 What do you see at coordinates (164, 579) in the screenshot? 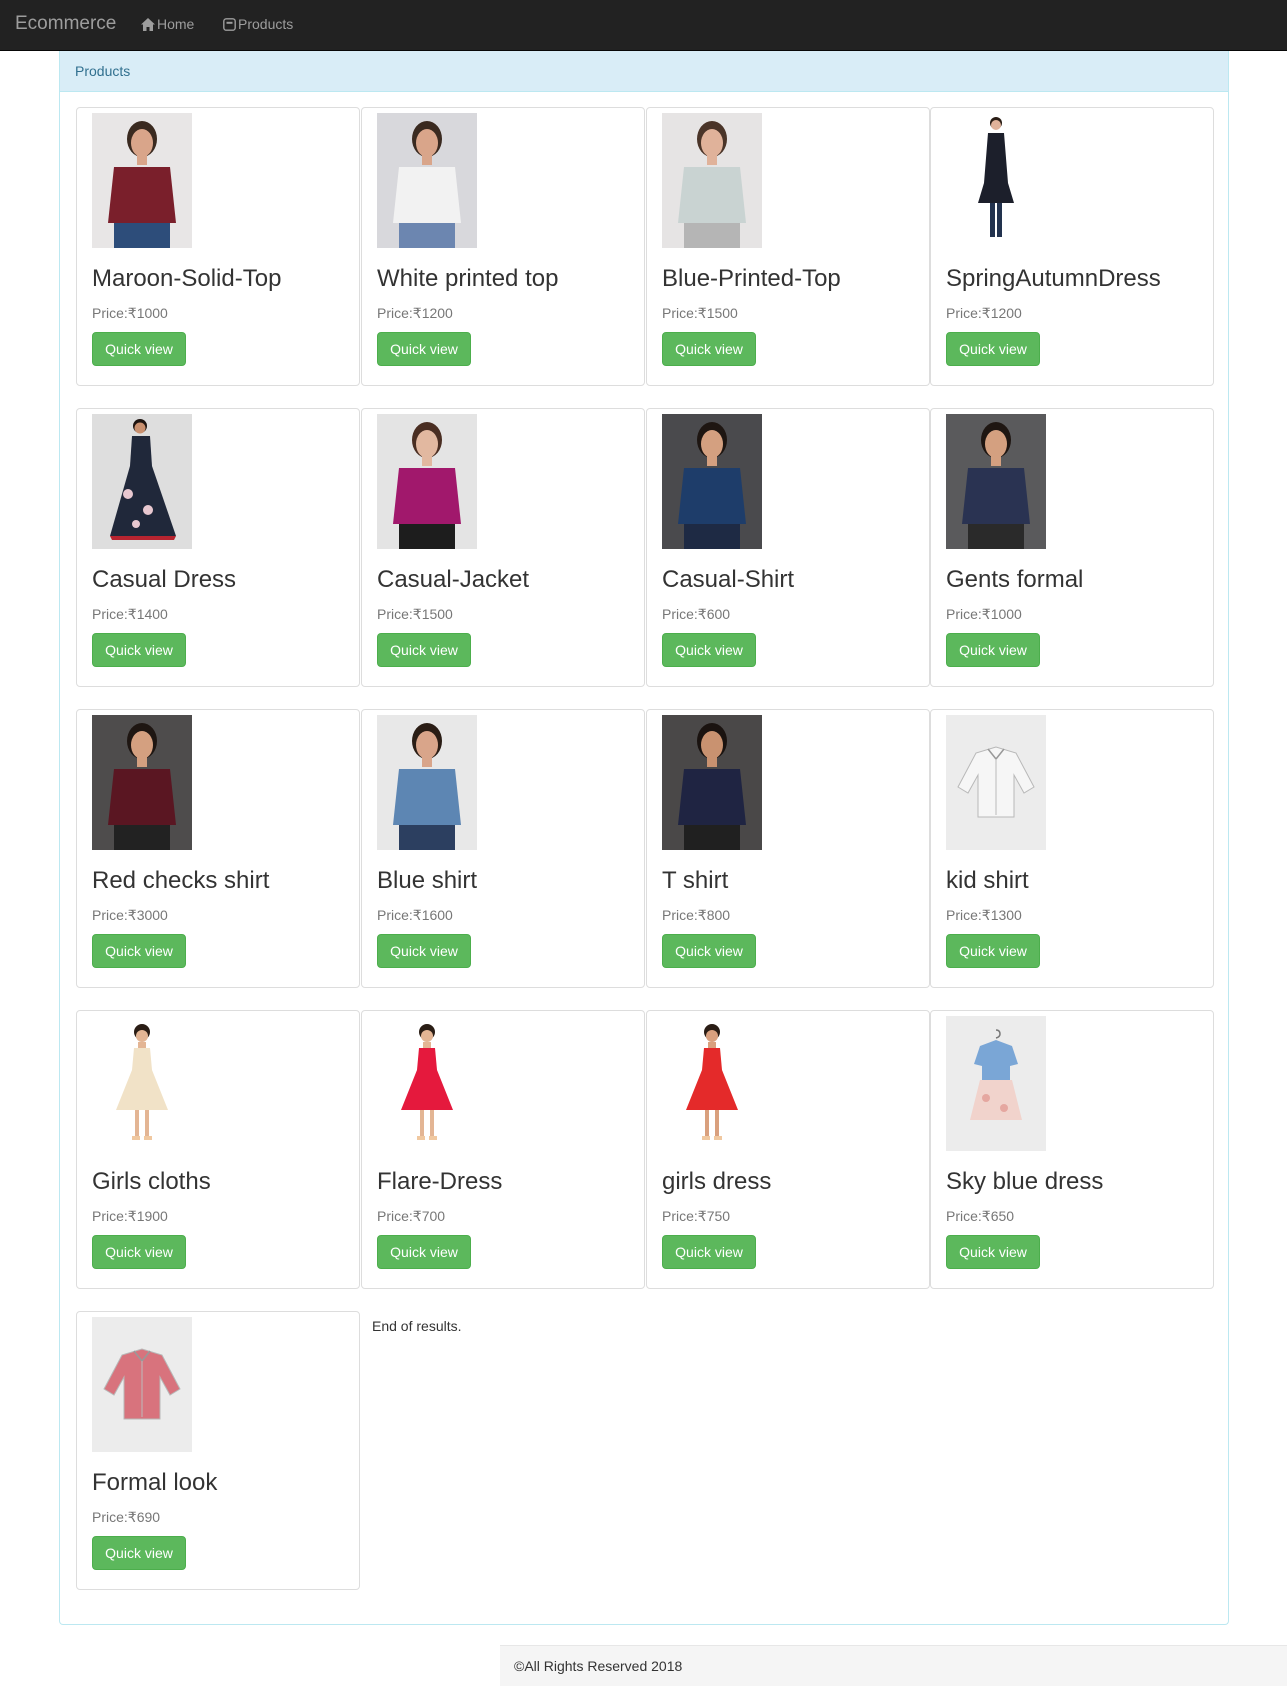
I see `product-title: Casual Dress` at bounding box center [164, 579].